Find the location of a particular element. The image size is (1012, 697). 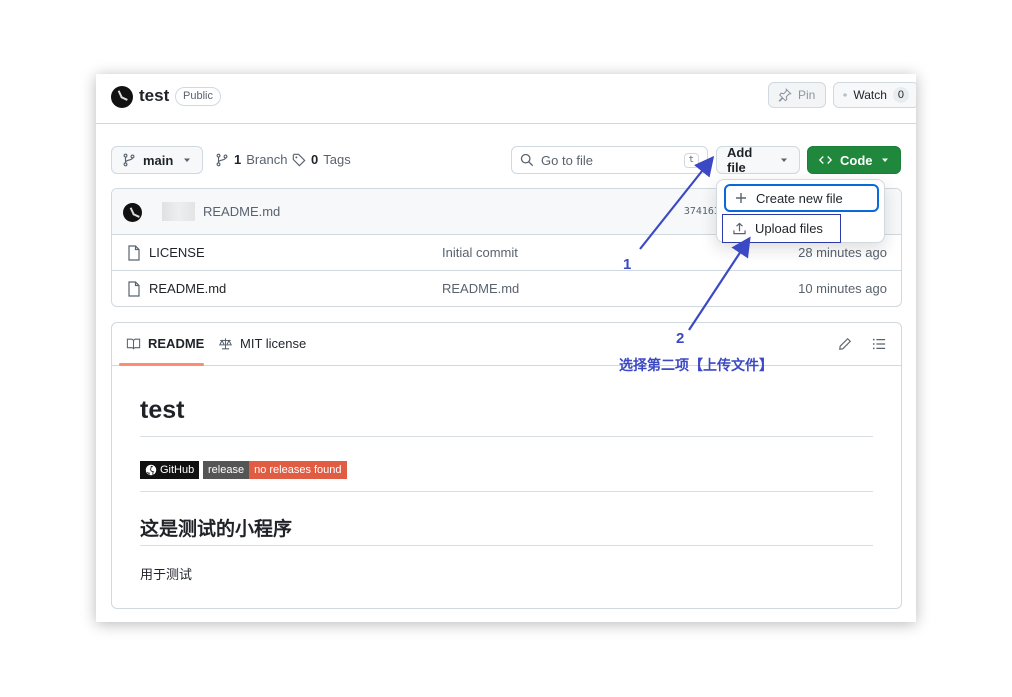

annotation-step-2-text: 选择第二项【上传文件】 is located at coordinates (696, 365).